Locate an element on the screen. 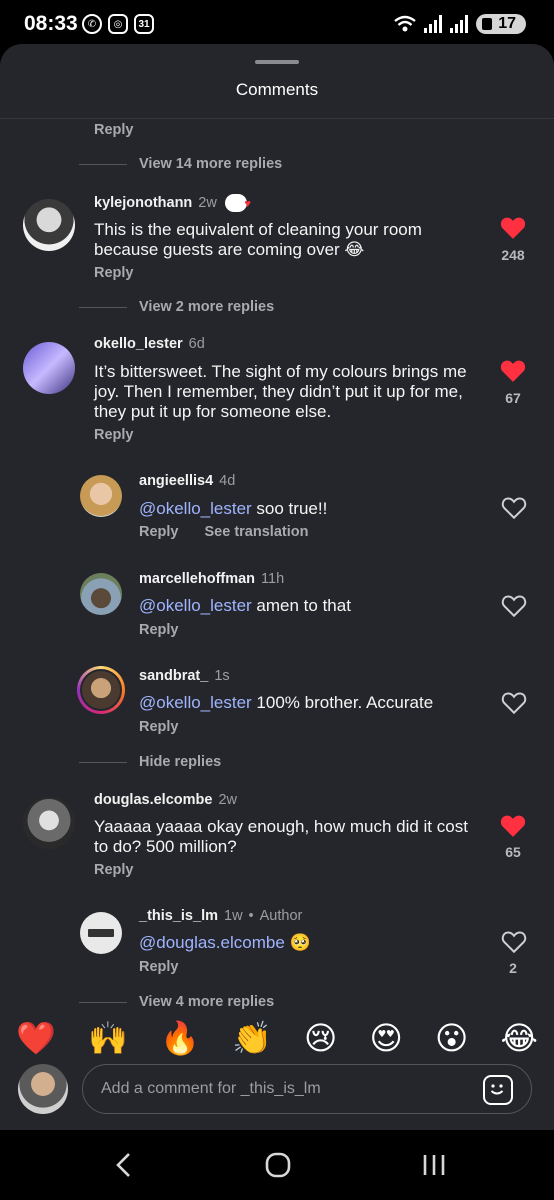 The width and height of the screenshot is (554, 1200). reply-age: 4d is located at coordinates (227, 481).